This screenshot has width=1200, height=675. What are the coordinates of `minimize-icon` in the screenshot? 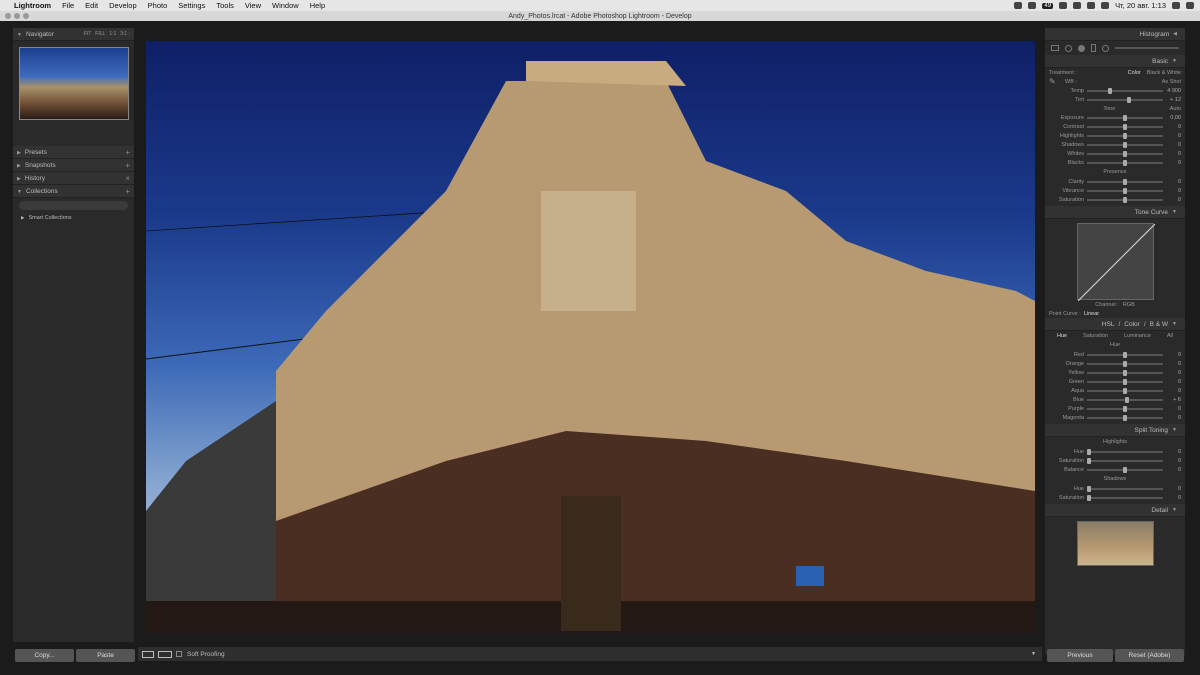 It's located at (17, 16).